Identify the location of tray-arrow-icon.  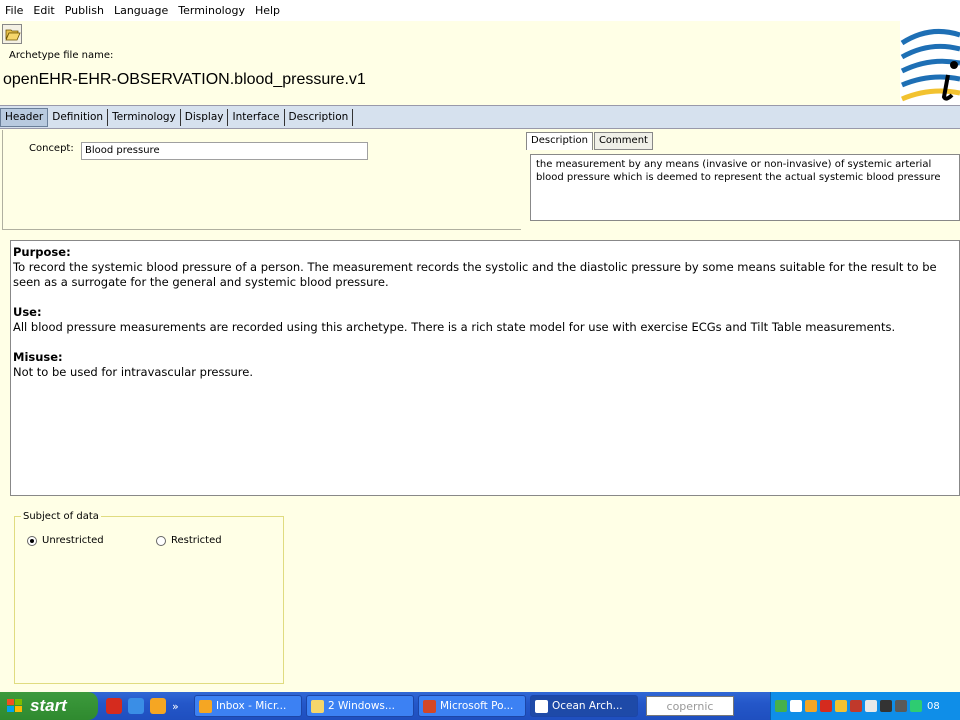
(781, 706).